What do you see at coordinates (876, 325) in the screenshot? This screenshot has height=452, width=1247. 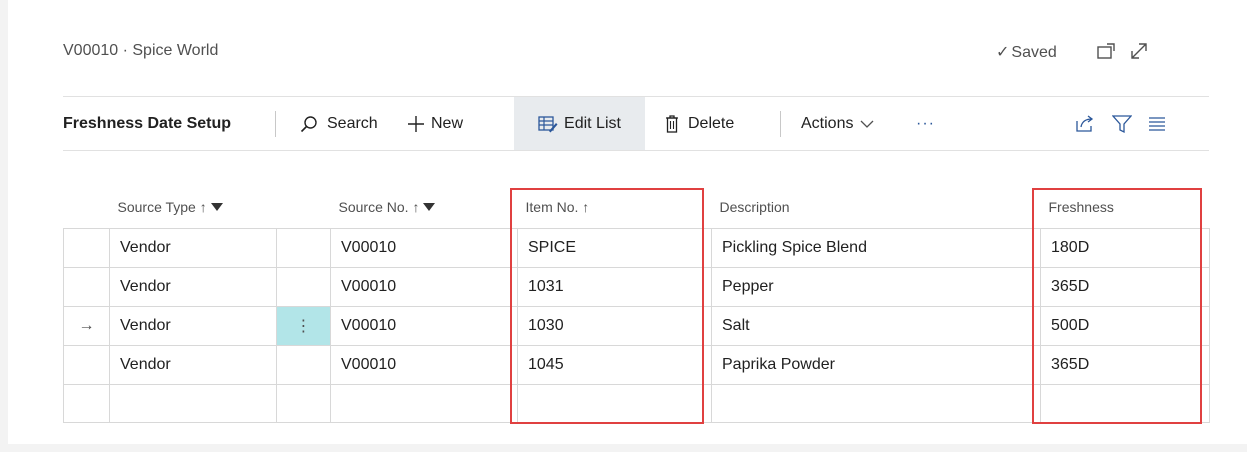 I see `description-cell: Salt` at bounding box center [876, 325].